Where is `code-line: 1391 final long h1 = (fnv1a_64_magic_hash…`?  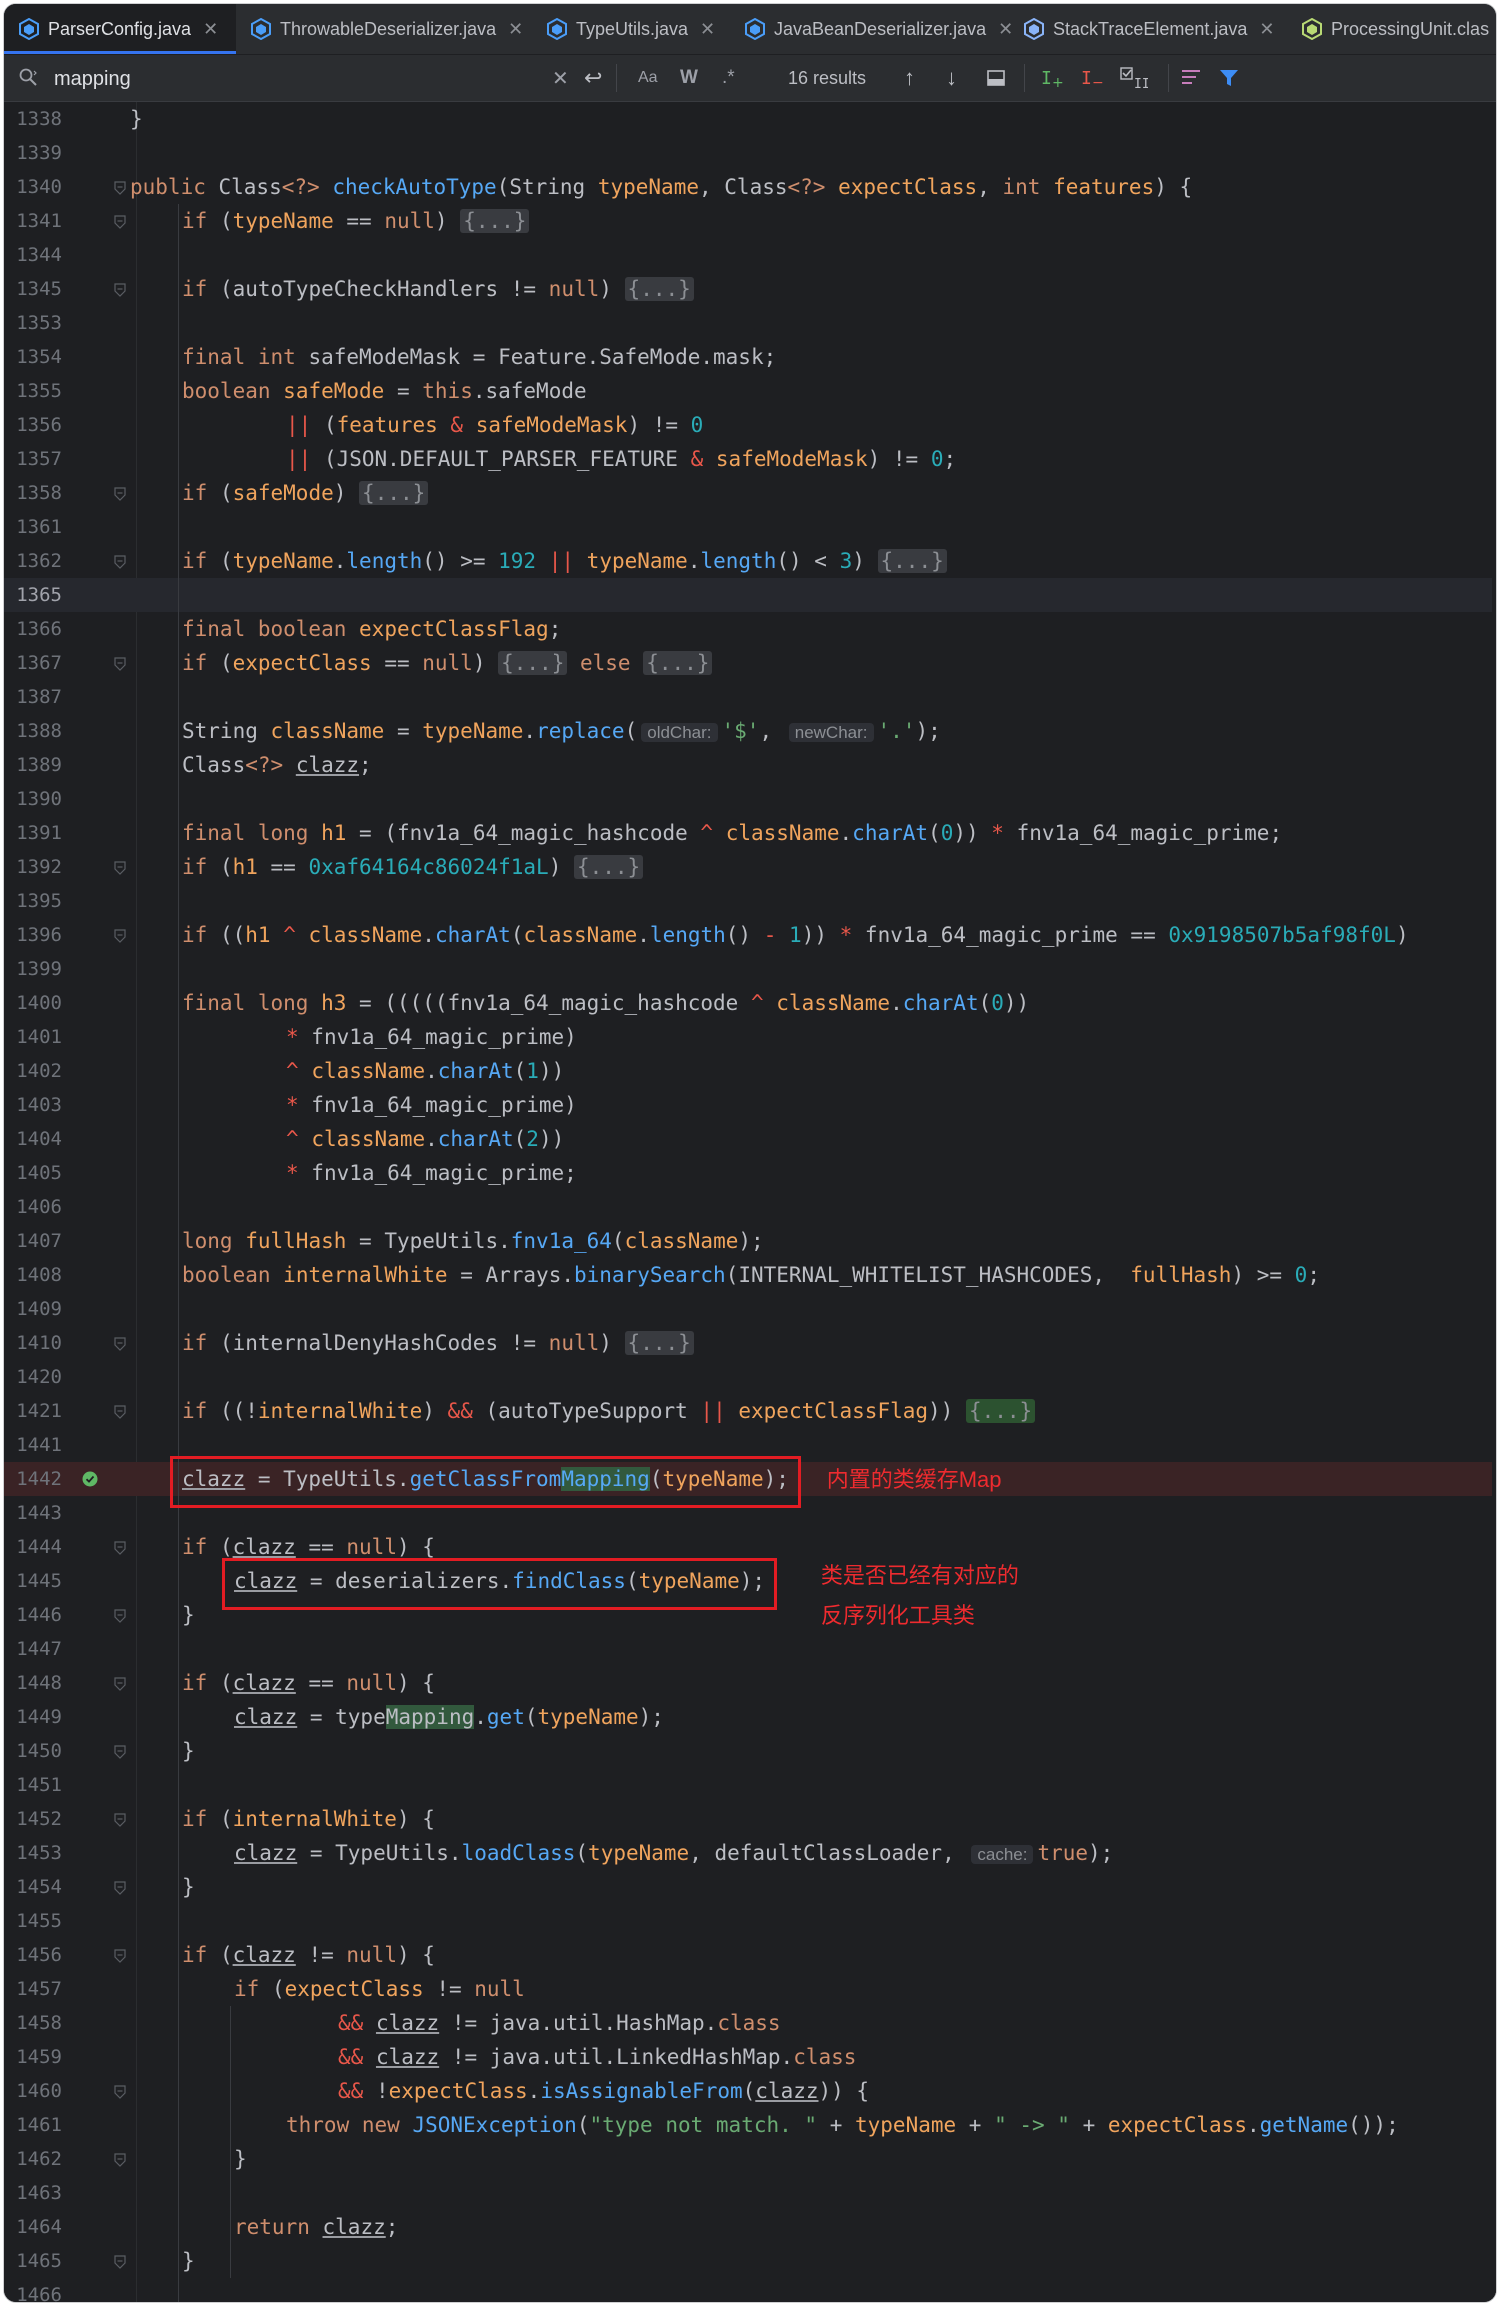 code-line: 1391 final long h1 = (fnv1a_64_magic_hash… is located at coordinates (750, 833).